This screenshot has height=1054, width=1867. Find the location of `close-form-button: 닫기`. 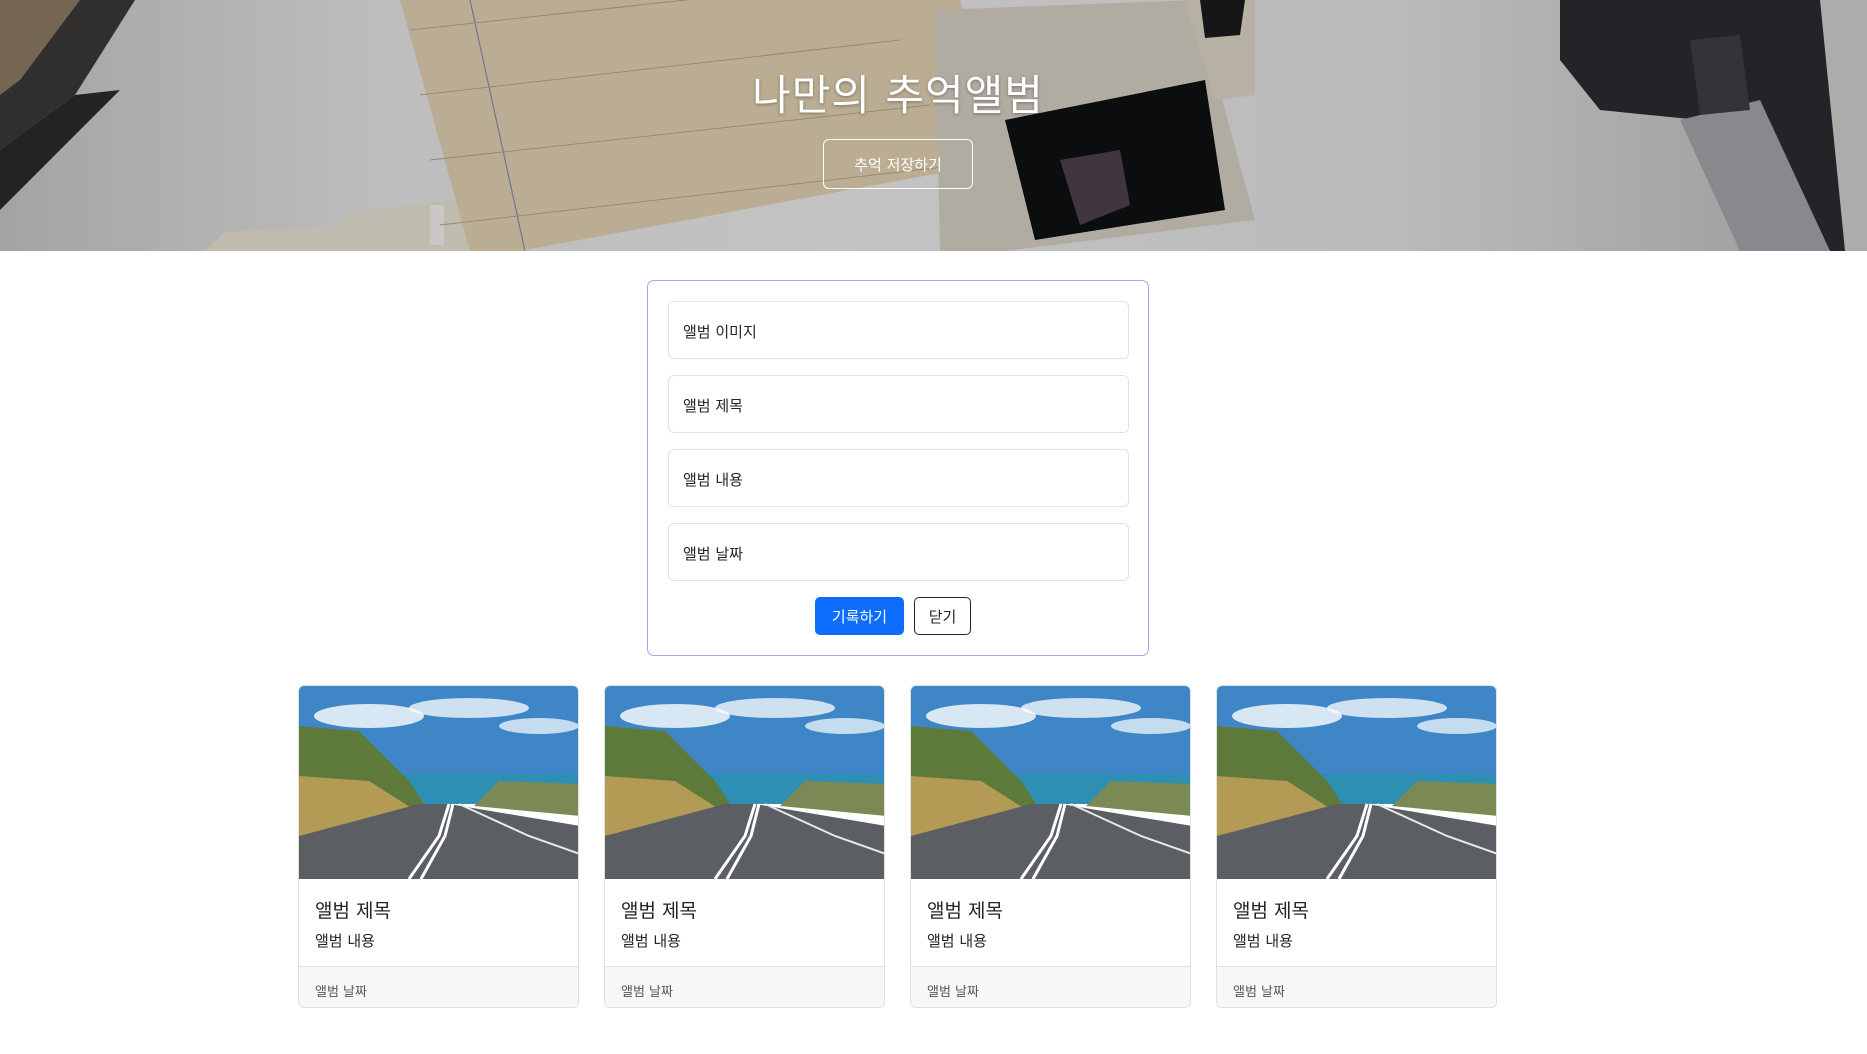

close-form-button: 닫기 is located at coordinates (942, 616).